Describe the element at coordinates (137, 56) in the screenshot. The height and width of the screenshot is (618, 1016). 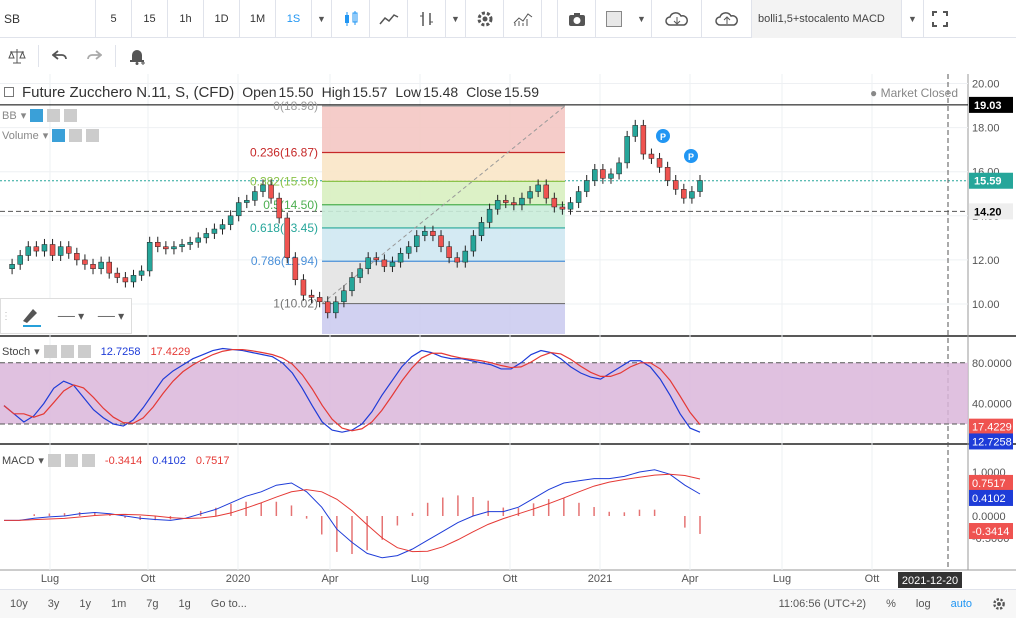
I see `alert-bell-icon` at that location.